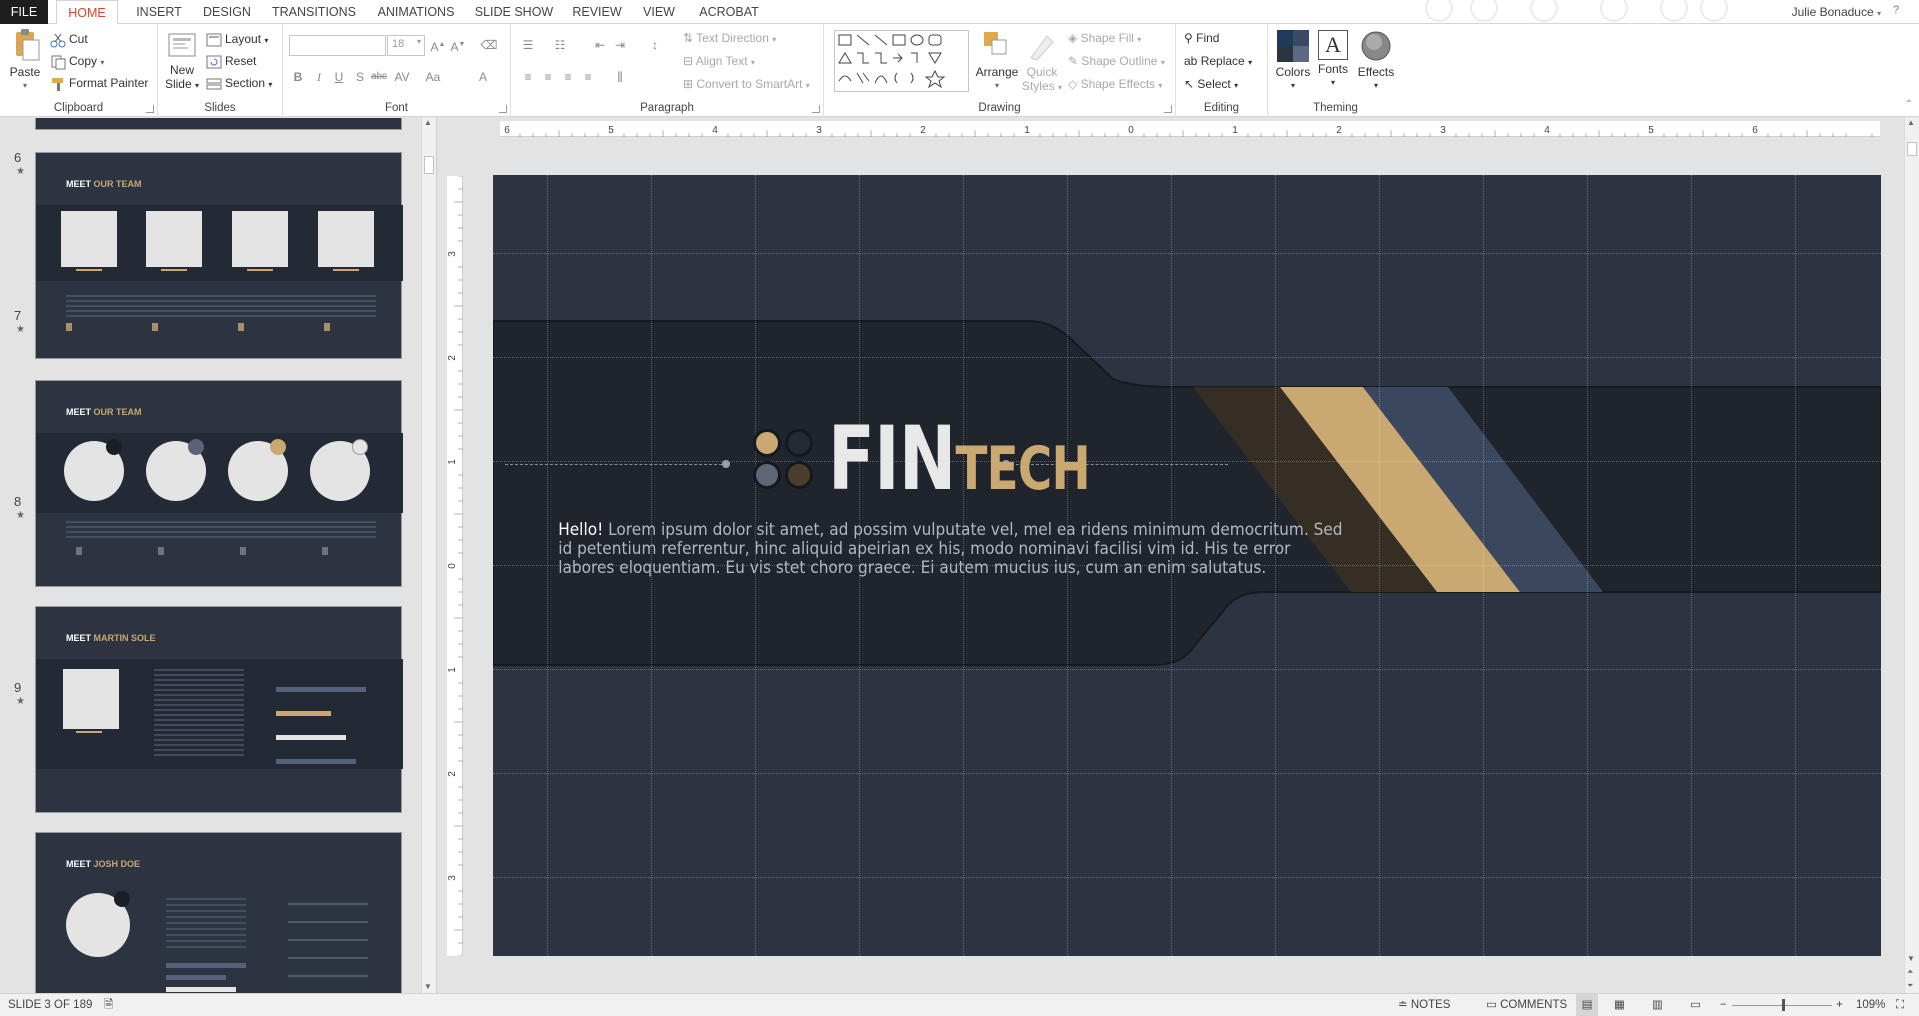 The height and width of the screenshot is (1016, 1919). I want to click on paste-button: Paste ▾, so click(25, 60).